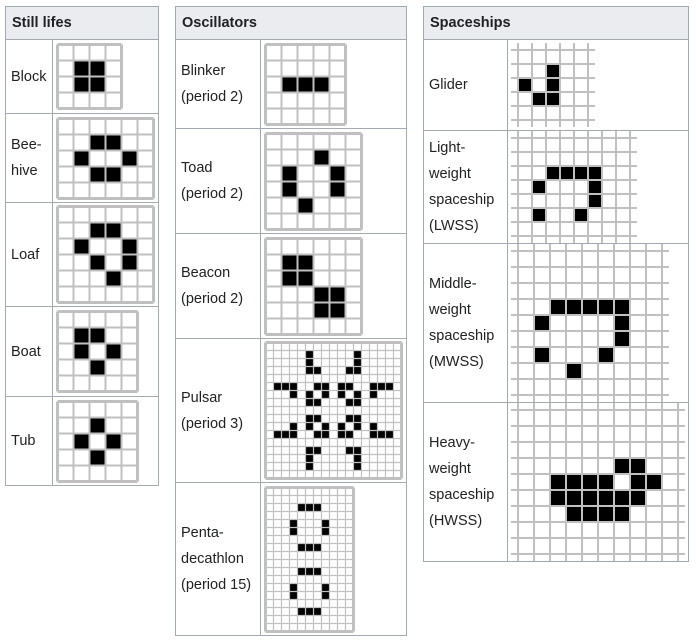 Image resolution: width=696 pixels, height=641 pixels. What do you see at coordinates (313, 181) in the screenshot?
I see `toad-period-2-pattern-grid` at bounding box center [313, 181].